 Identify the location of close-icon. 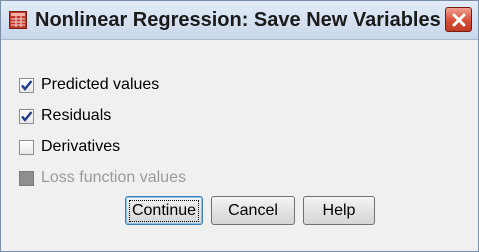
(458, 19).